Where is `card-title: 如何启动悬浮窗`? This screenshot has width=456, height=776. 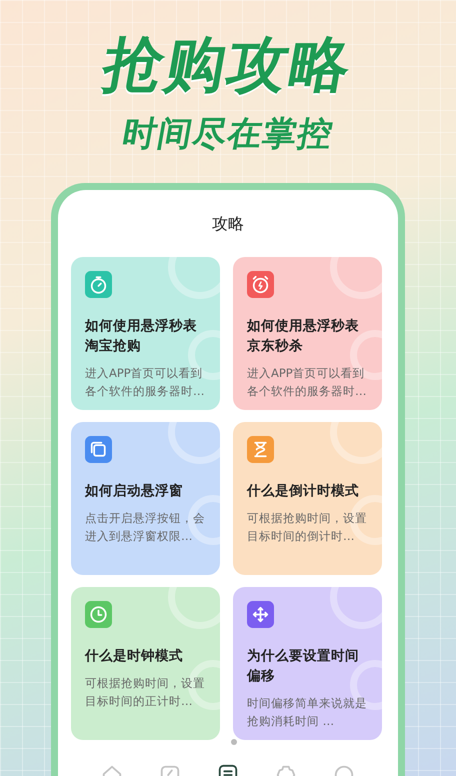 card-title: 如何启动悬浮窗 is located at coordinates (134, 491).